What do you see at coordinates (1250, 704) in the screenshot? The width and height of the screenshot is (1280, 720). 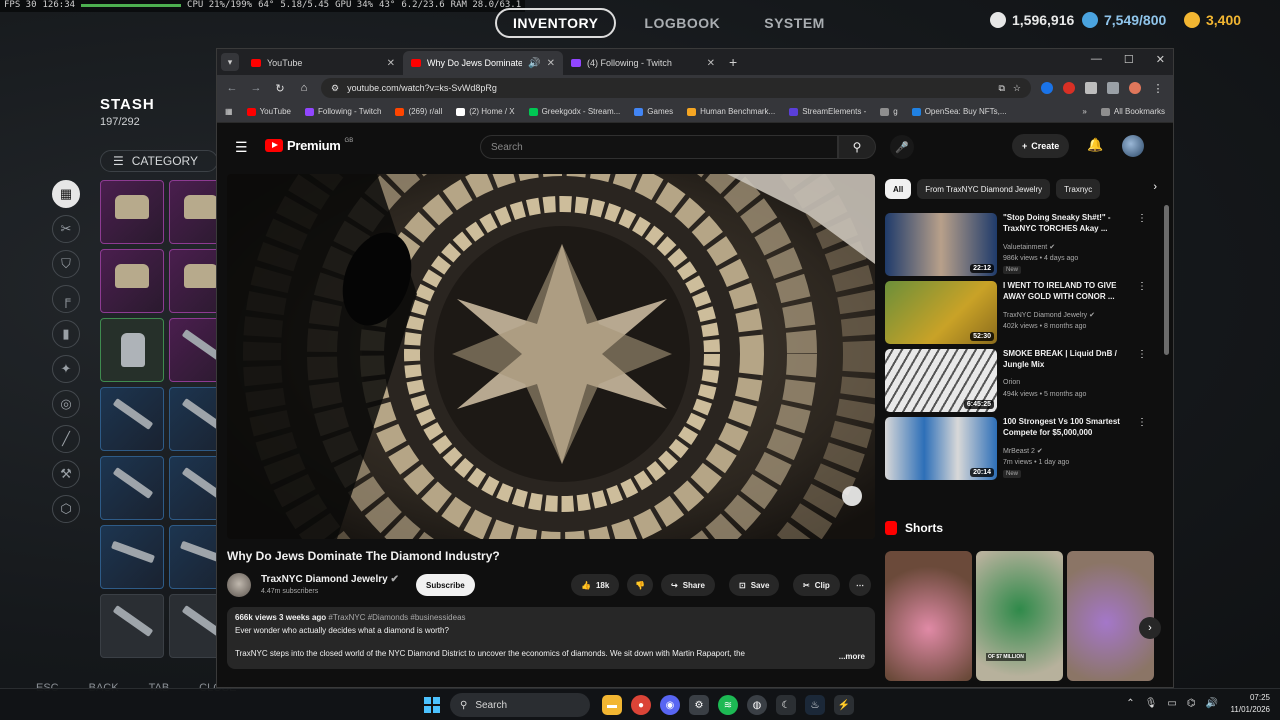 I see `taskbar-clock: 07:25 11/01/2026` at bounding box center [1250, 704].